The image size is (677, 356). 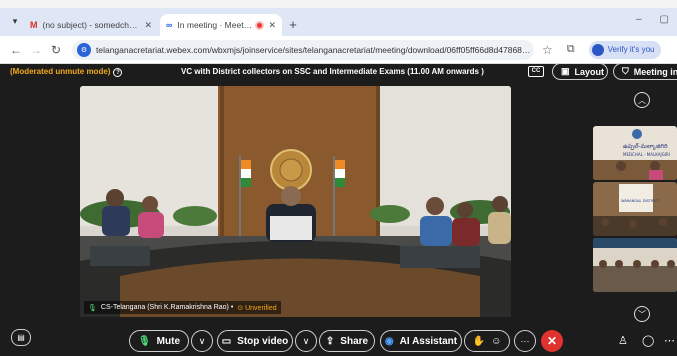 I want to click on chevron-up-icon: ︿, so click(x=642, y=100).